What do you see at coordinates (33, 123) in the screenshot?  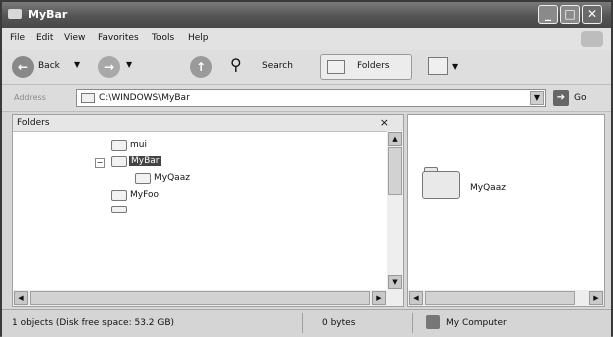 I see `folders-pane-title: Folders` at bounding box center [33, 123].